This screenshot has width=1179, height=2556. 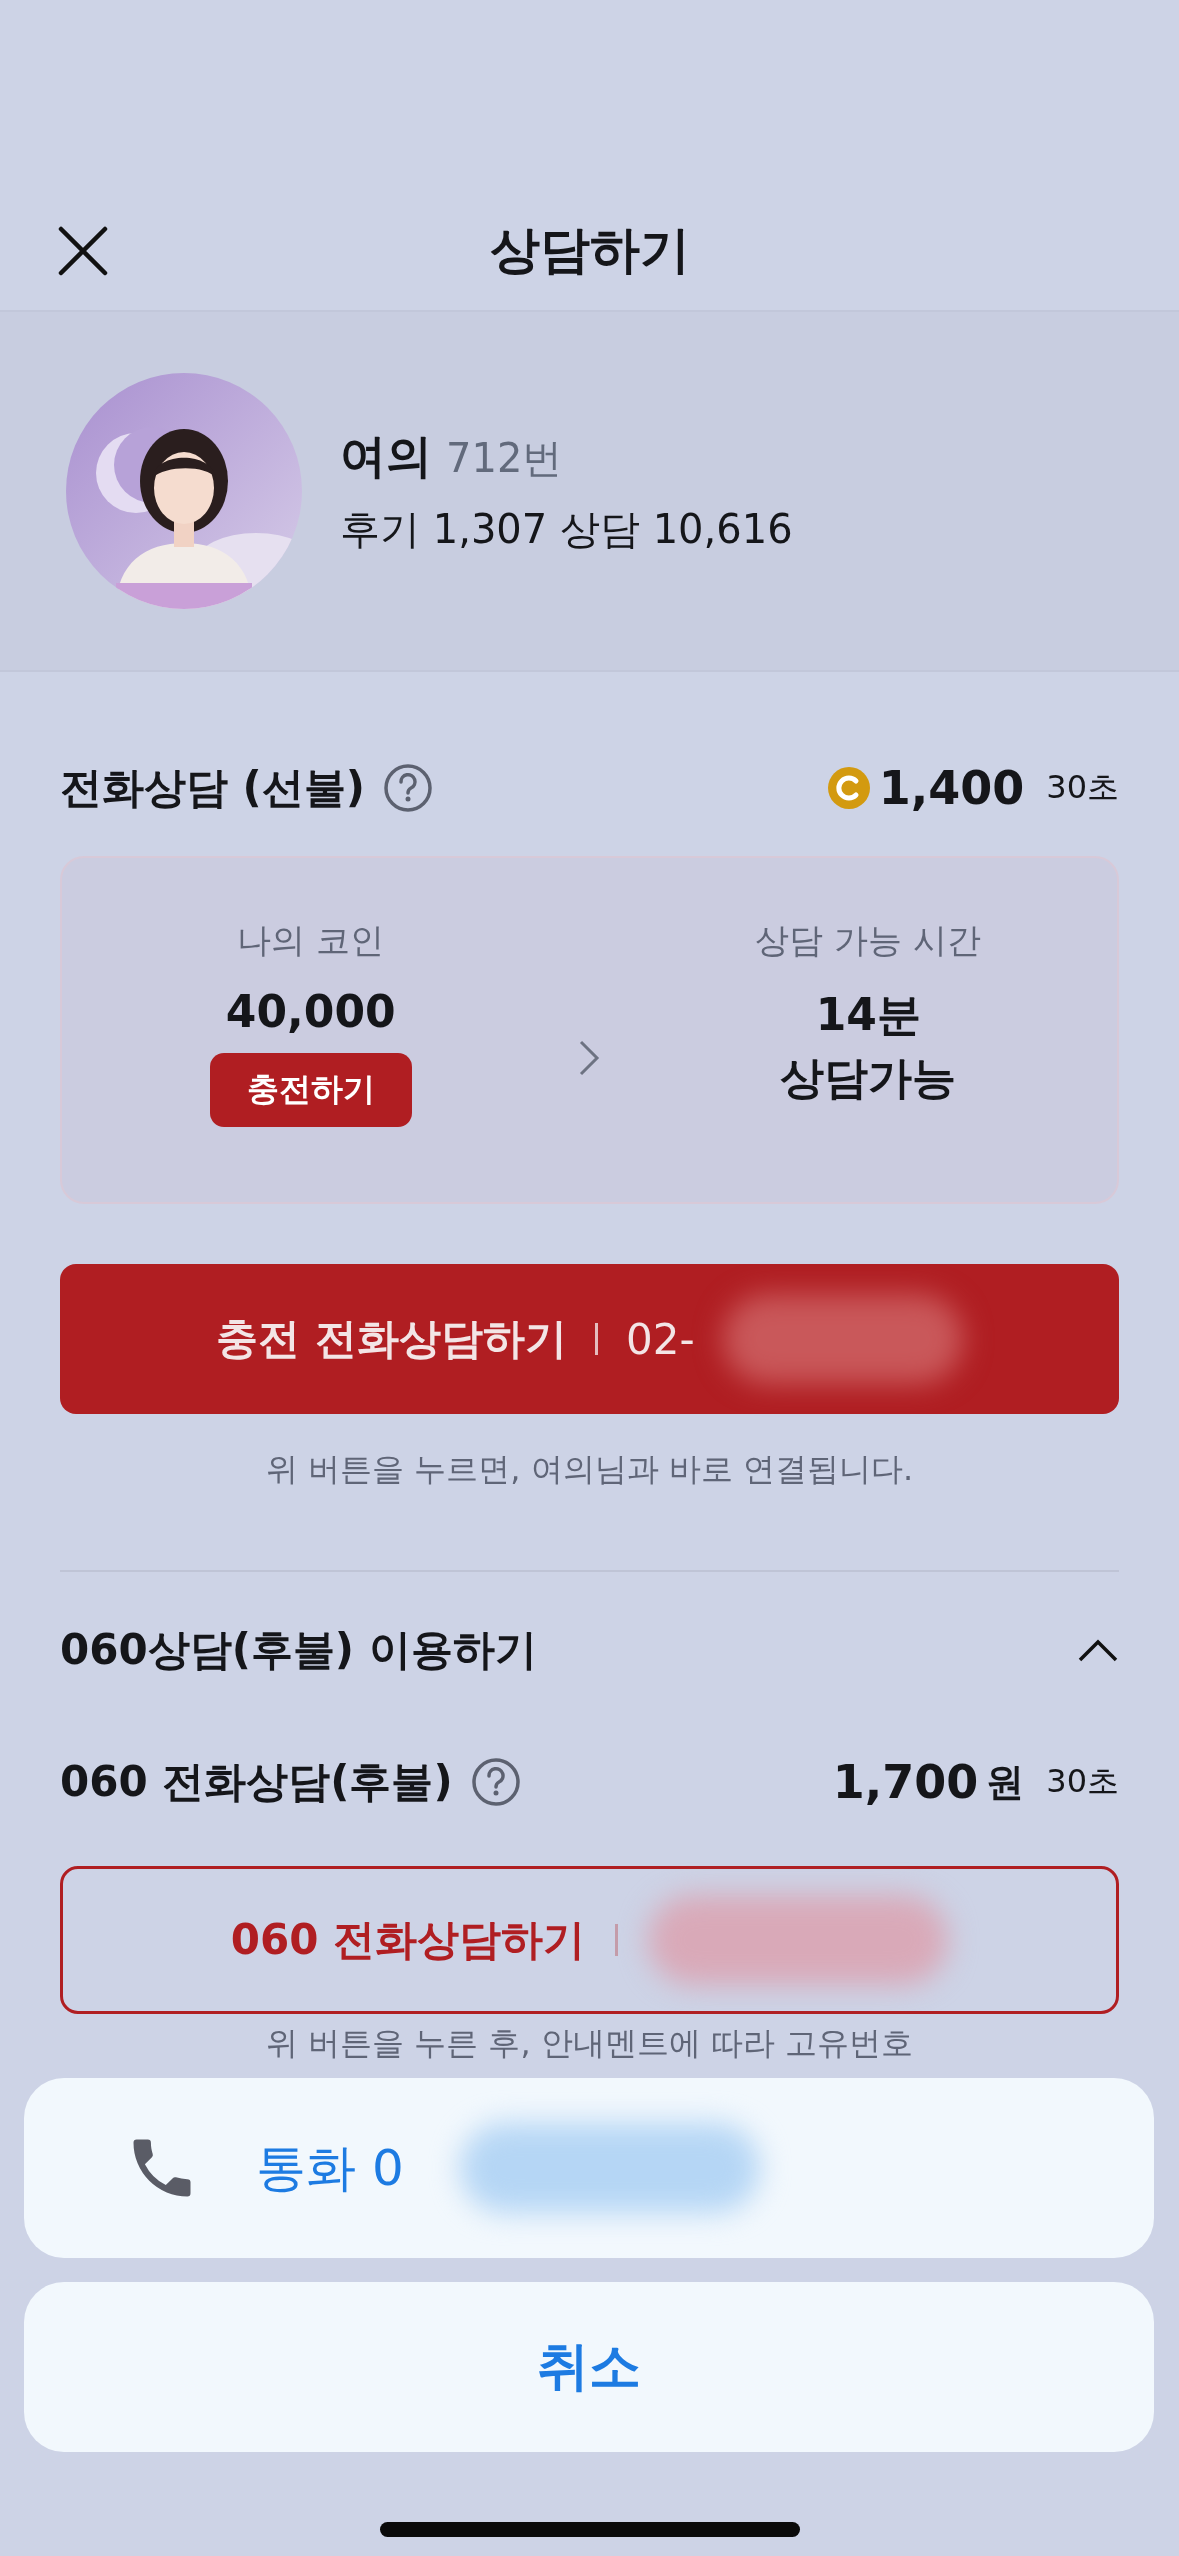 What do you see at coordinates (589, 250) in the screenshot?
I see `page-title: 상담하기` at bounding box center [589, 250].